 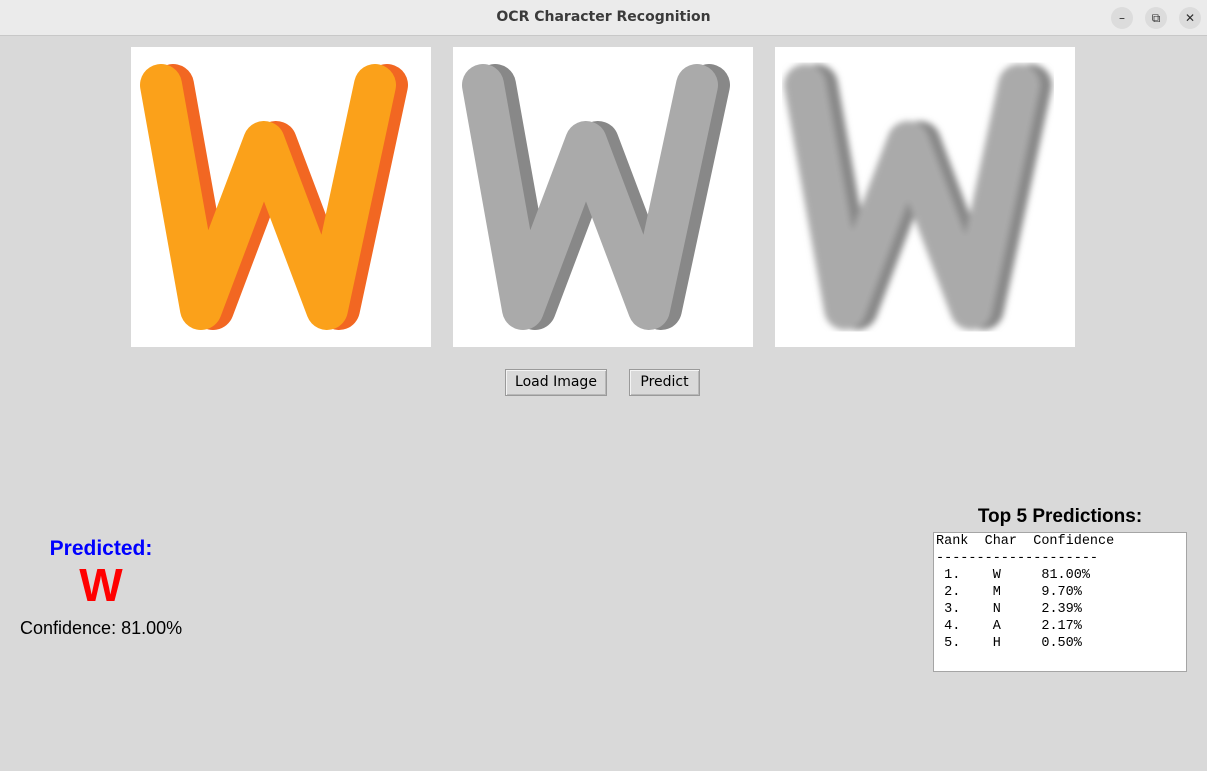 I want to click on confidence: 2.39%, so click(x=1061, y=609).